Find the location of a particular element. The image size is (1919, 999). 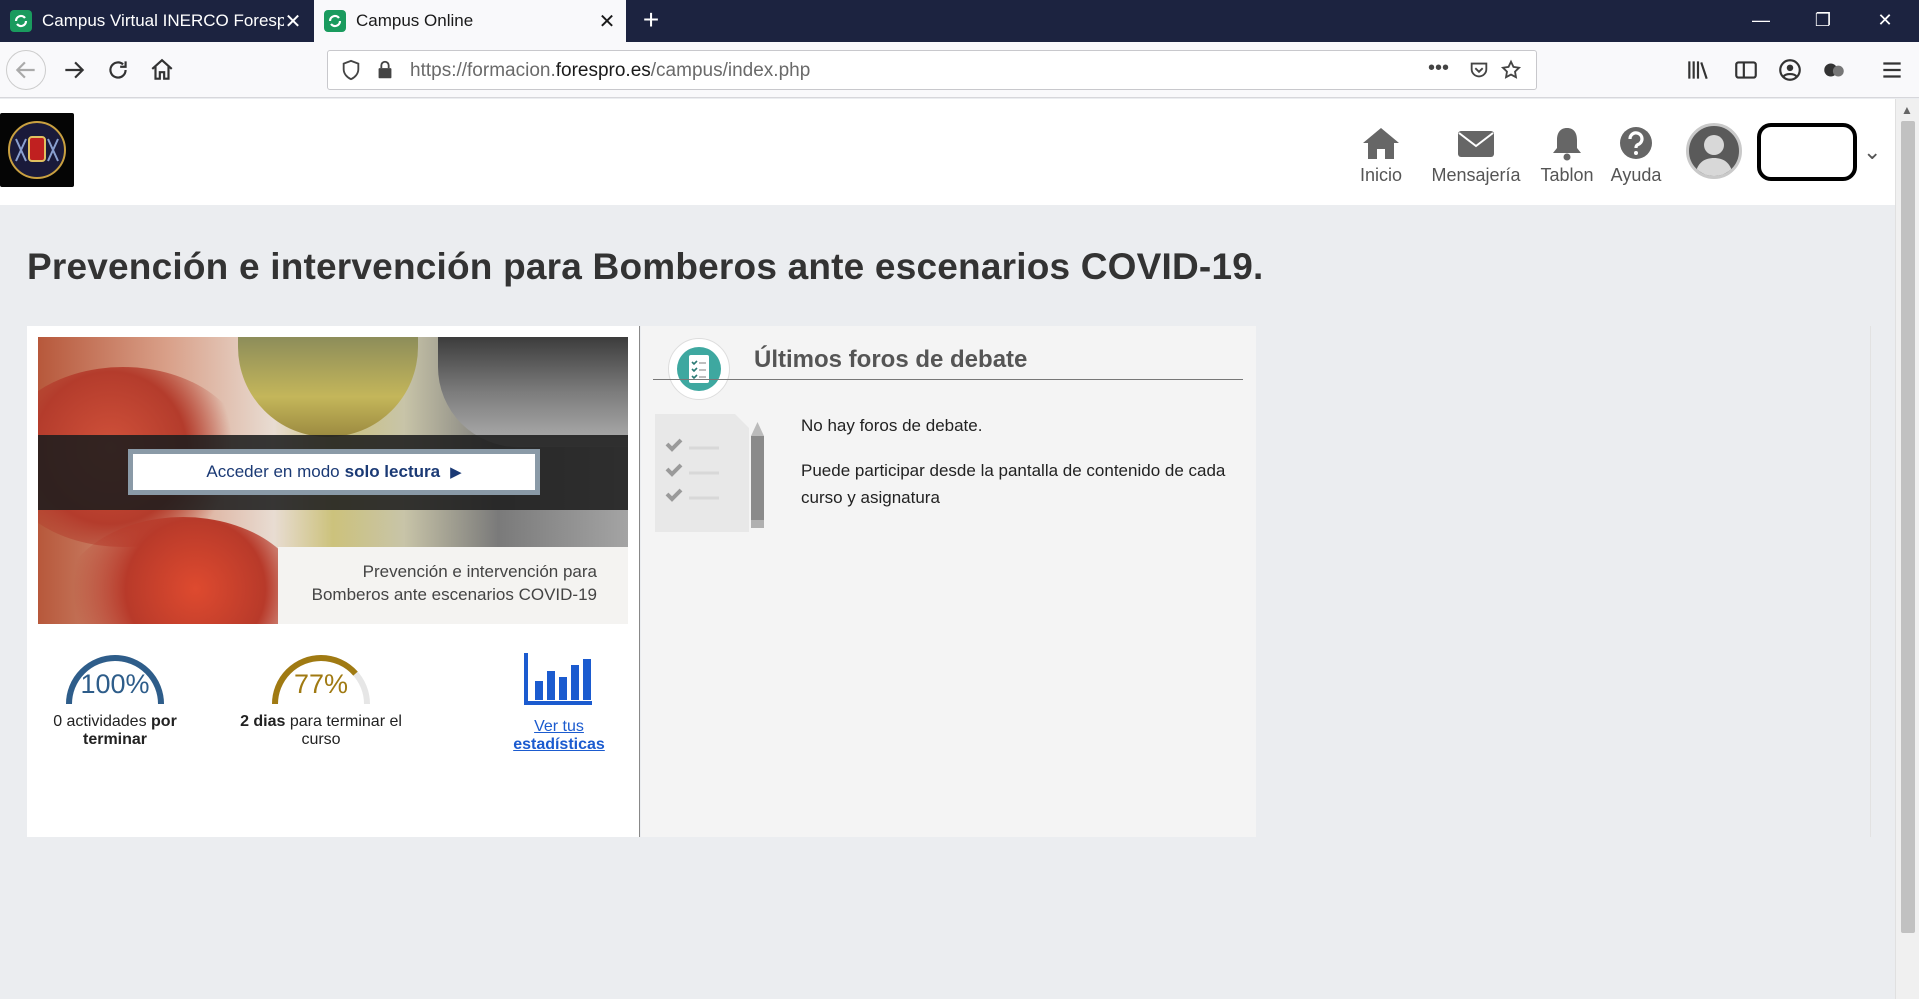

activities-stat: 100% 0 actividades por terminar is located at coordinates (115, 699).